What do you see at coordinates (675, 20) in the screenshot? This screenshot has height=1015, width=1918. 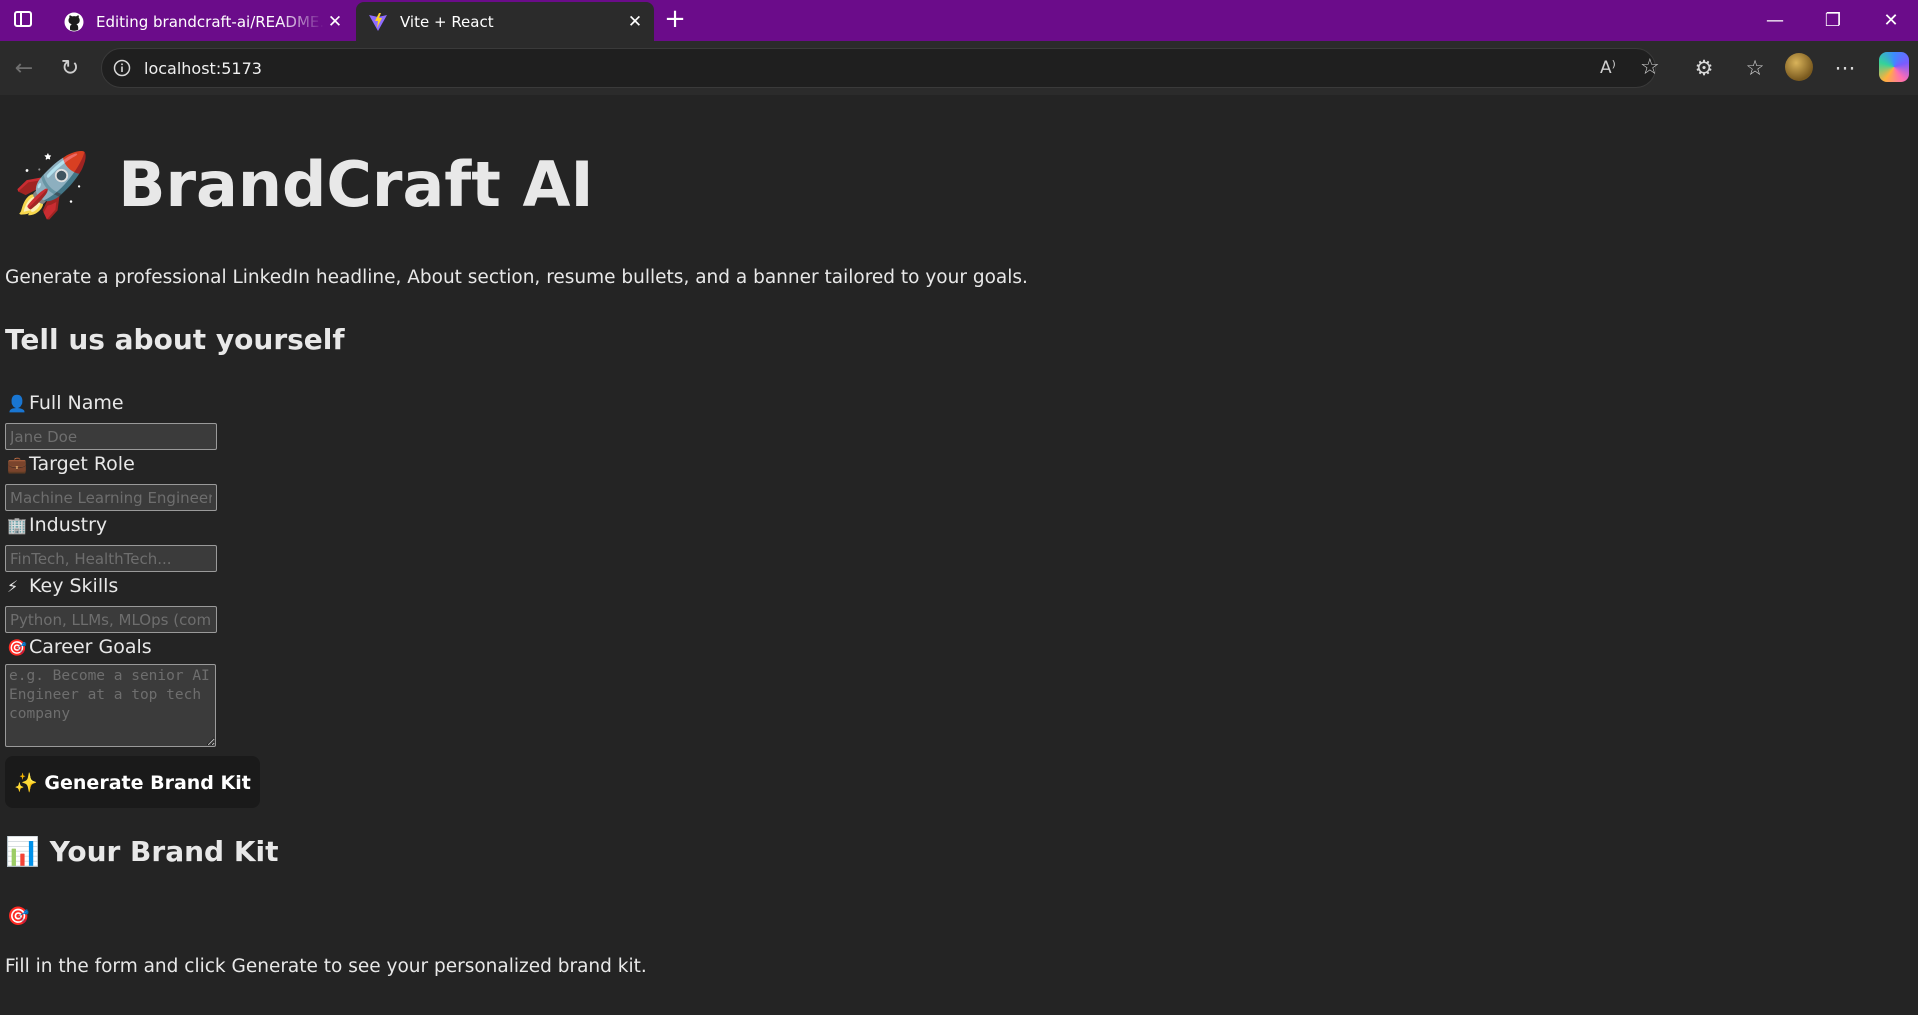 I see `new-tab-button: +` at bounding box center [675, 20].